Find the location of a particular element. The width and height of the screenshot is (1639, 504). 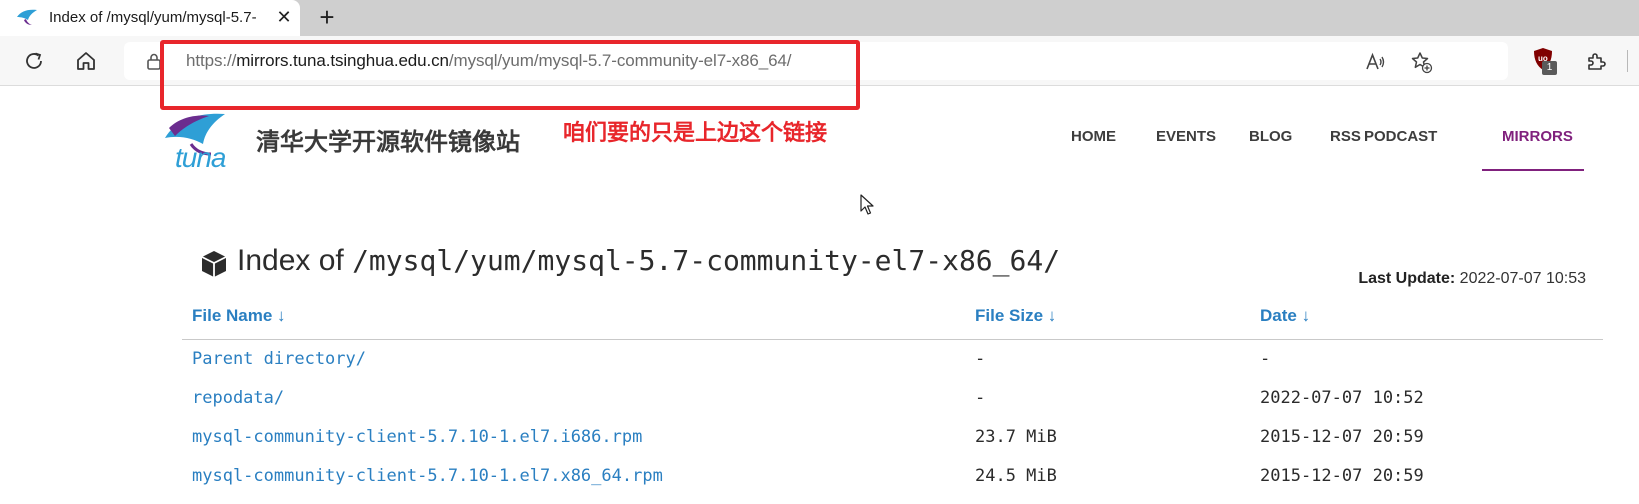

column-header-file-name: File Name ↓ is located at coordinates (239, 316).